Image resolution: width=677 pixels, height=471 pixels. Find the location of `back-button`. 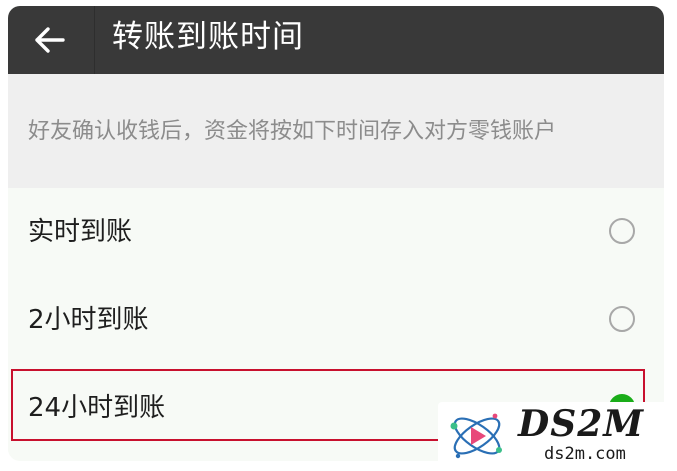

back-button is located at coordinates (50, 40).